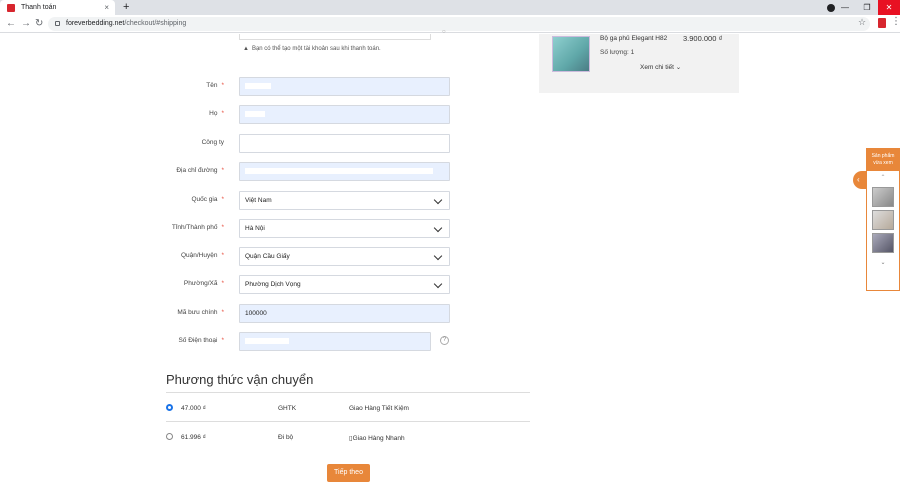 Image resolution: width=900 pixels, height=491 pixels. I want to click on shipping-price: 61.996 ₫, so click(194, 437).